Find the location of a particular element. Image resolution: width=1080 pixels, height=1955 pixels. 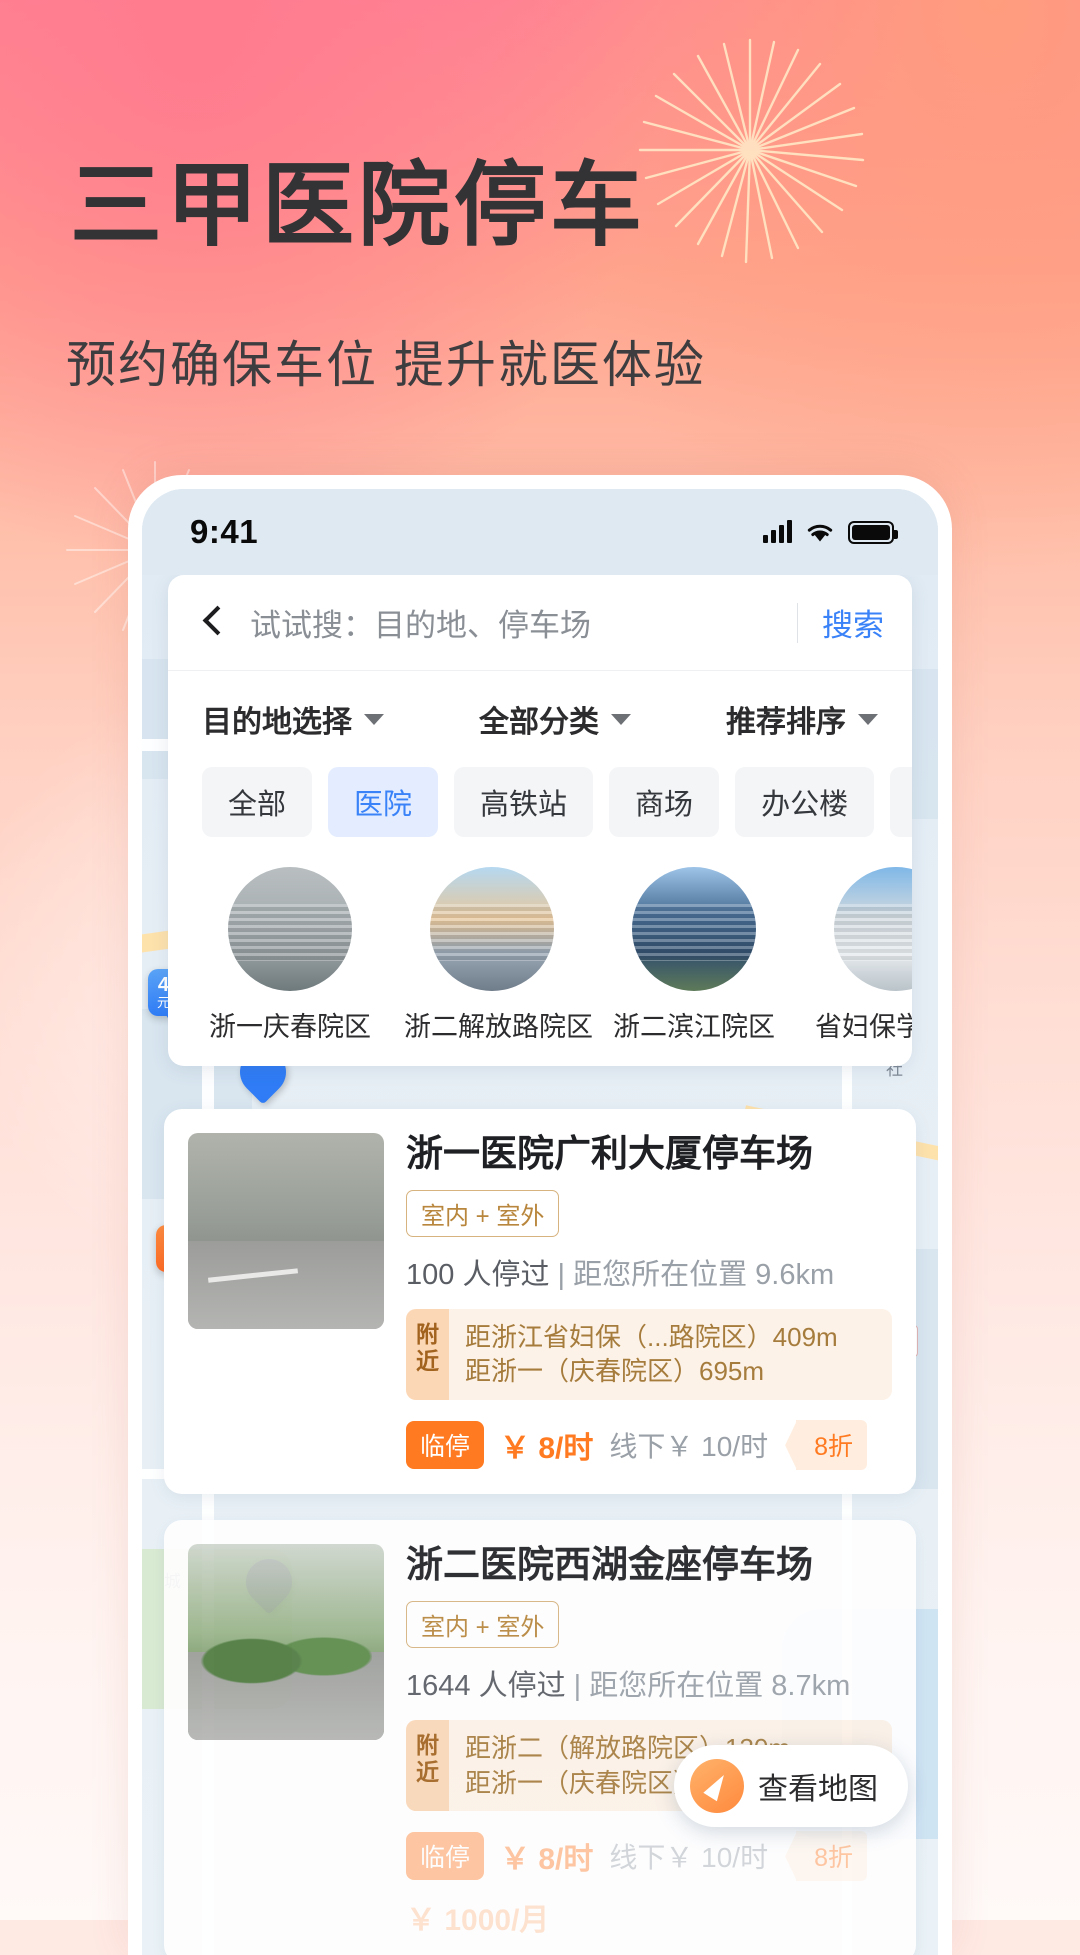

parking-visitors: 100 人停过 is located at coordinates (478, 1274).